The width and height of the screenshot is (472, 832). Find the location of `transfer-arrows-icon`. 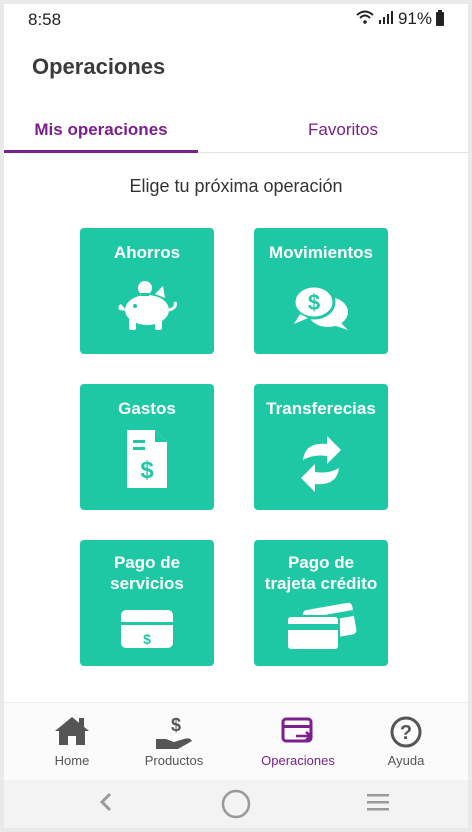

transfer-arrows-icon is located at coordinates (321, 464).